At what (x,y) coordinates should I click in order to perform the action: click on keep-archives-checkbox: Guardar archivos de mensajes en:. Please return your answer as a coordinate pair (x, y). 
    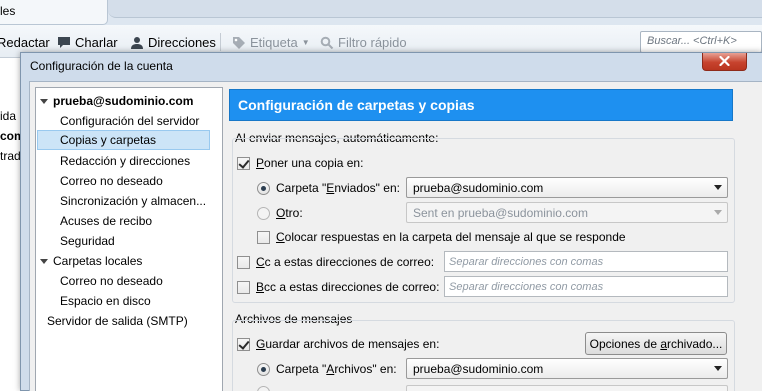
    Looking at the image, I should click on (338, 344).